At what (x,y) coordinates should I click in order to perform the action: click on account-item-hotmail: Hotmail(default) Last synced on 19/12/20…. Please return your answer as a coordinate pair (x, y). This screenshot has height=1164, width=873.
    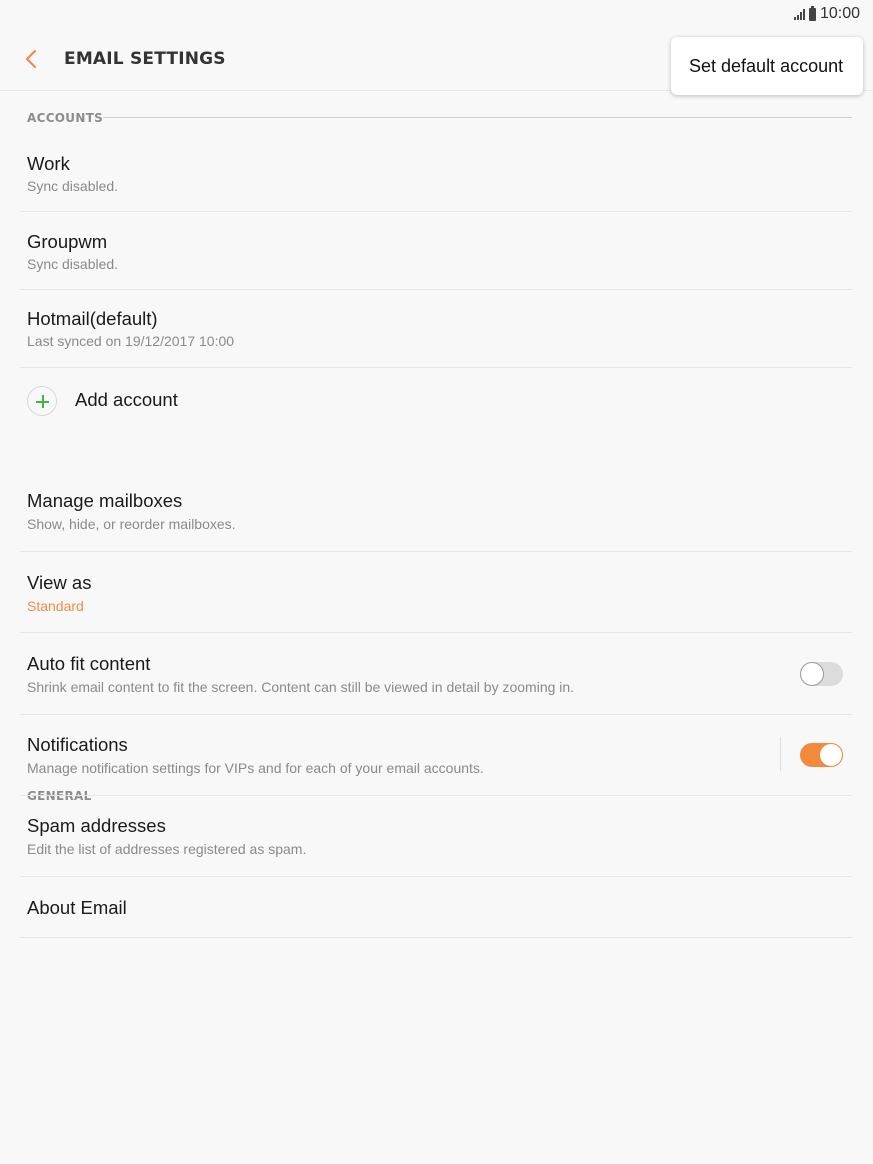
    Looking at the image, I should click on (436, 329).